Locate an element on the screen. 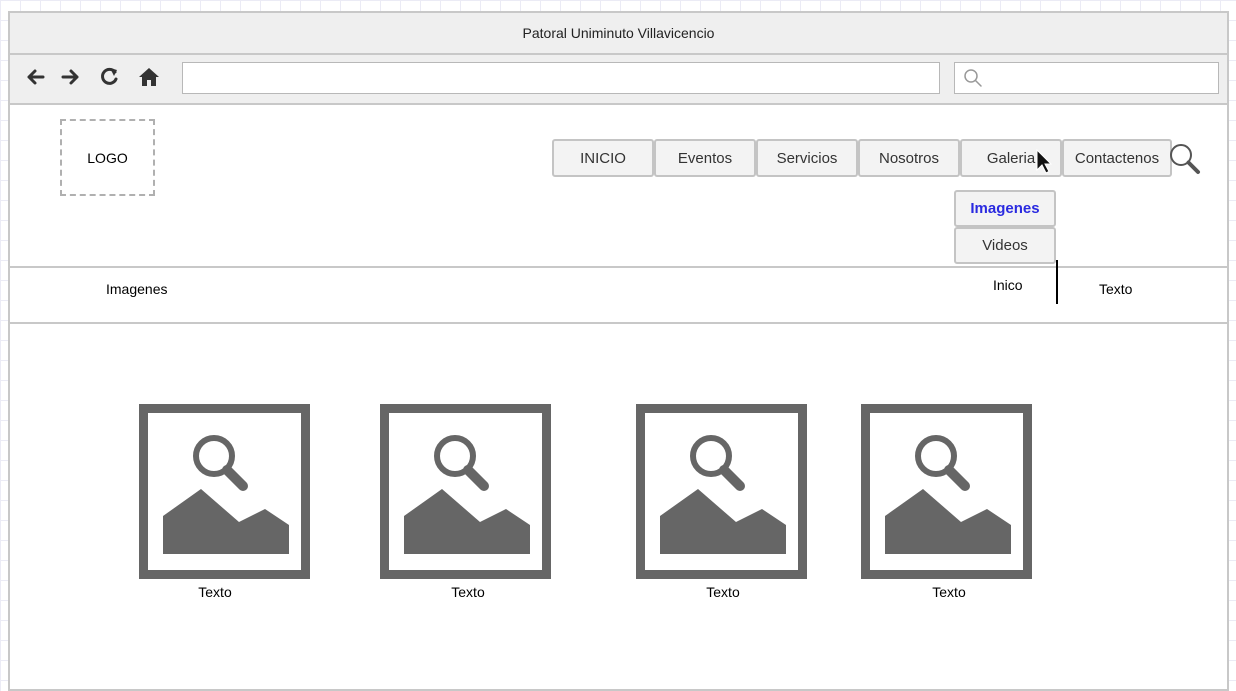 This screenshot has height=691, width=1236. breadcrumb-home-link: Inico is located at coordinates (1008, 285).